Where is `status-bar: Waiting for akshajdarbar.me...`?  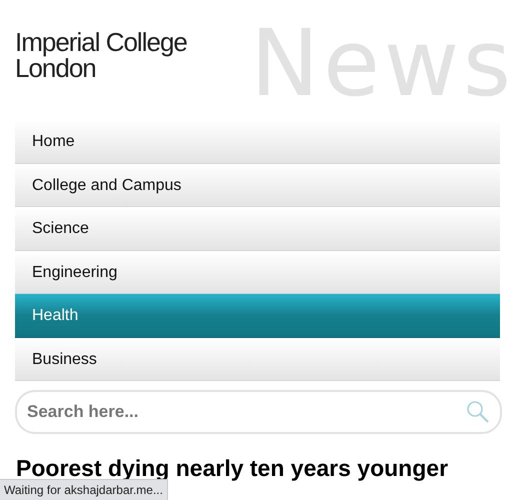
status-bar: Waiting for akshajdarbar.me... is located at coordinates (84, 489).